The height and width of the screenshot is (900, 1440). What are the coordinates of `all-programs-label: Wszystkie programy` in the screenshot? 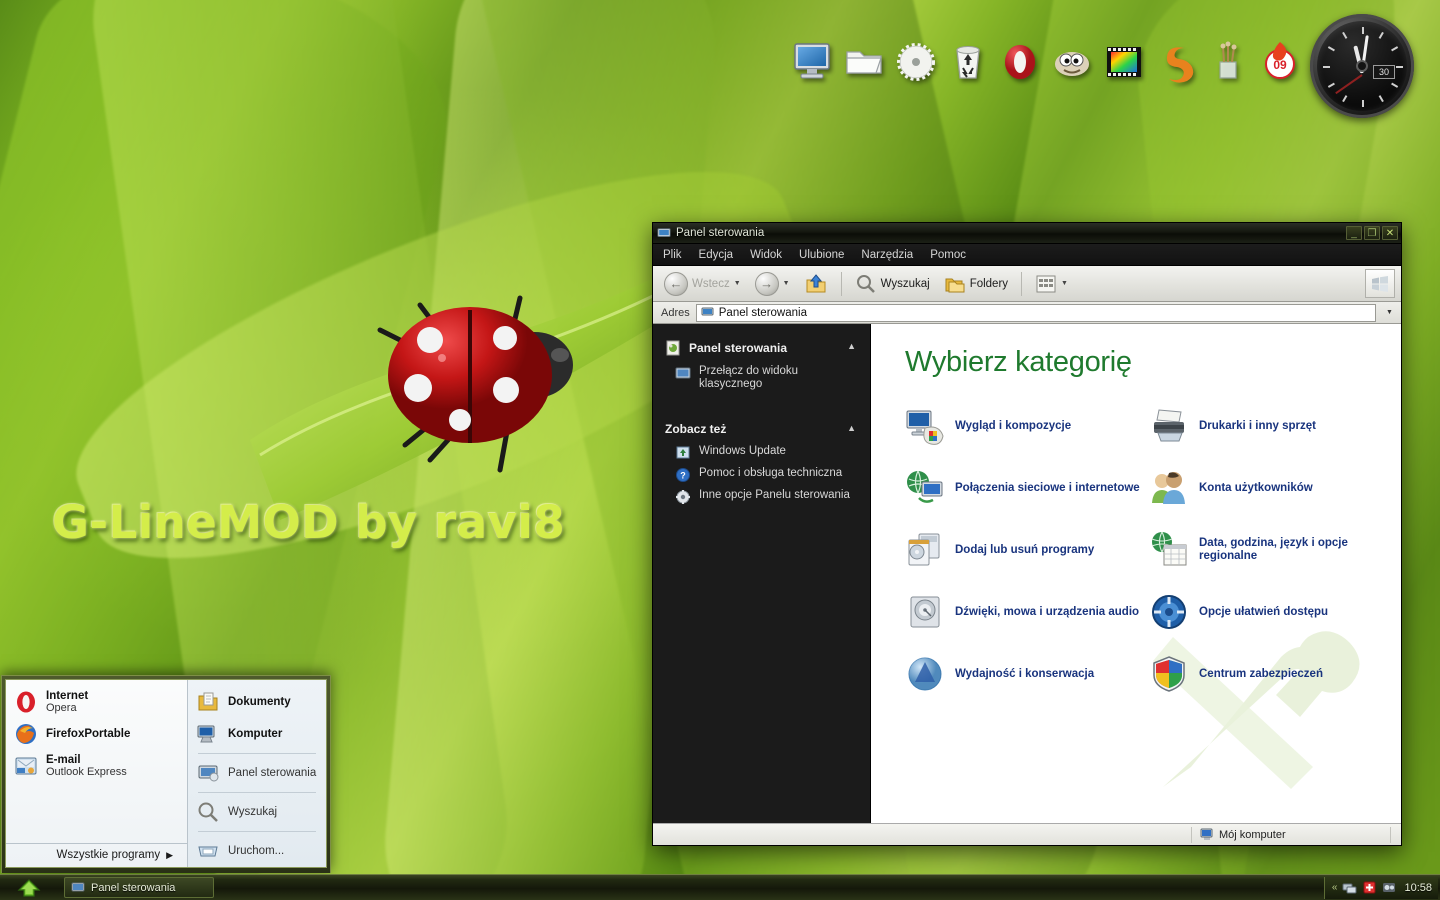 It's located at (108, 855).